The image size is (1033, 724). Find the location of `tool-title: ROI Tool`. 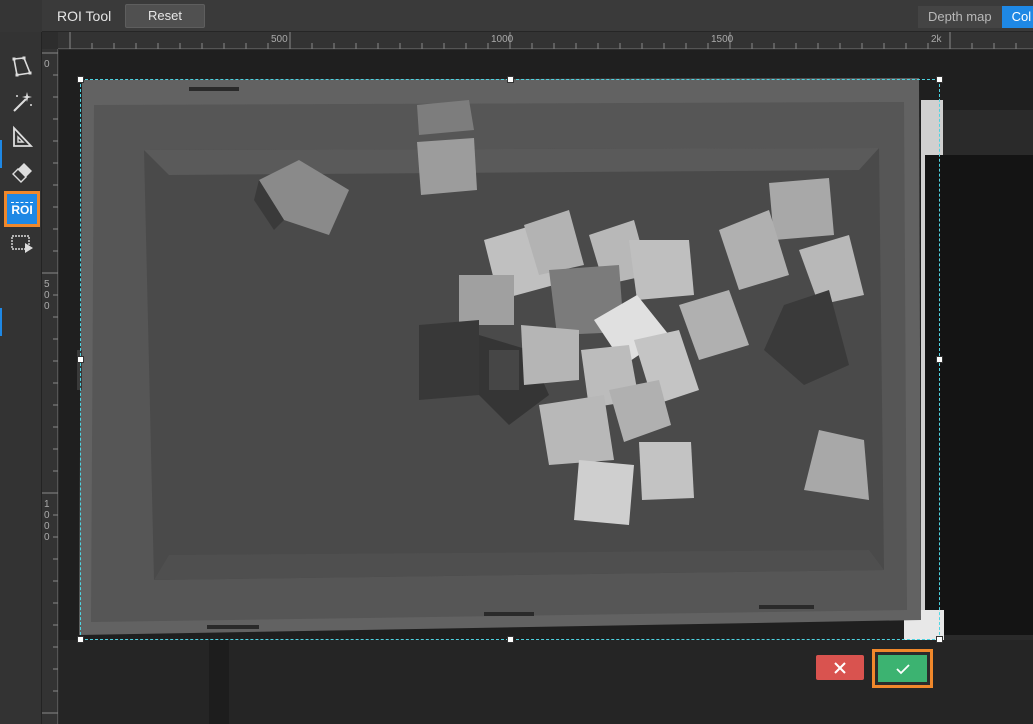

tool-title: ROI Tool is located at coordinates (84, 16).